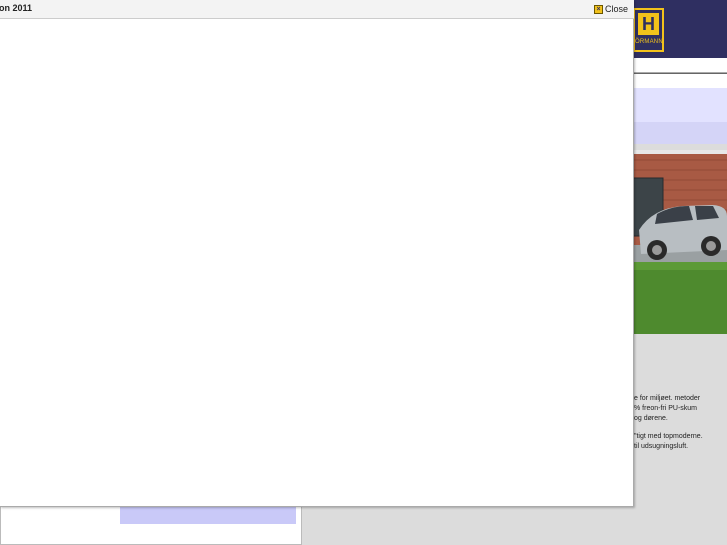 Image resolution: width=727 pixels, height=545 pixels. Describe the element at coordinates (651, 418) in the screenshot. I see `site-text-line: og dørene.` at that location.